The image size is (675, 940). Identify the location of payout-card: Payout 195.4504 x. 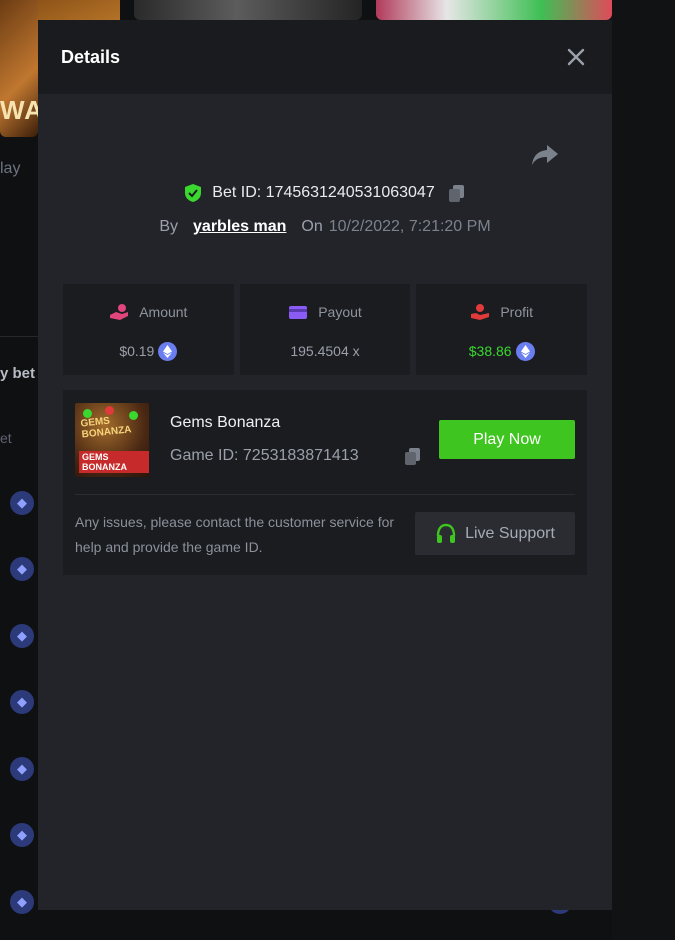
(325, 329).